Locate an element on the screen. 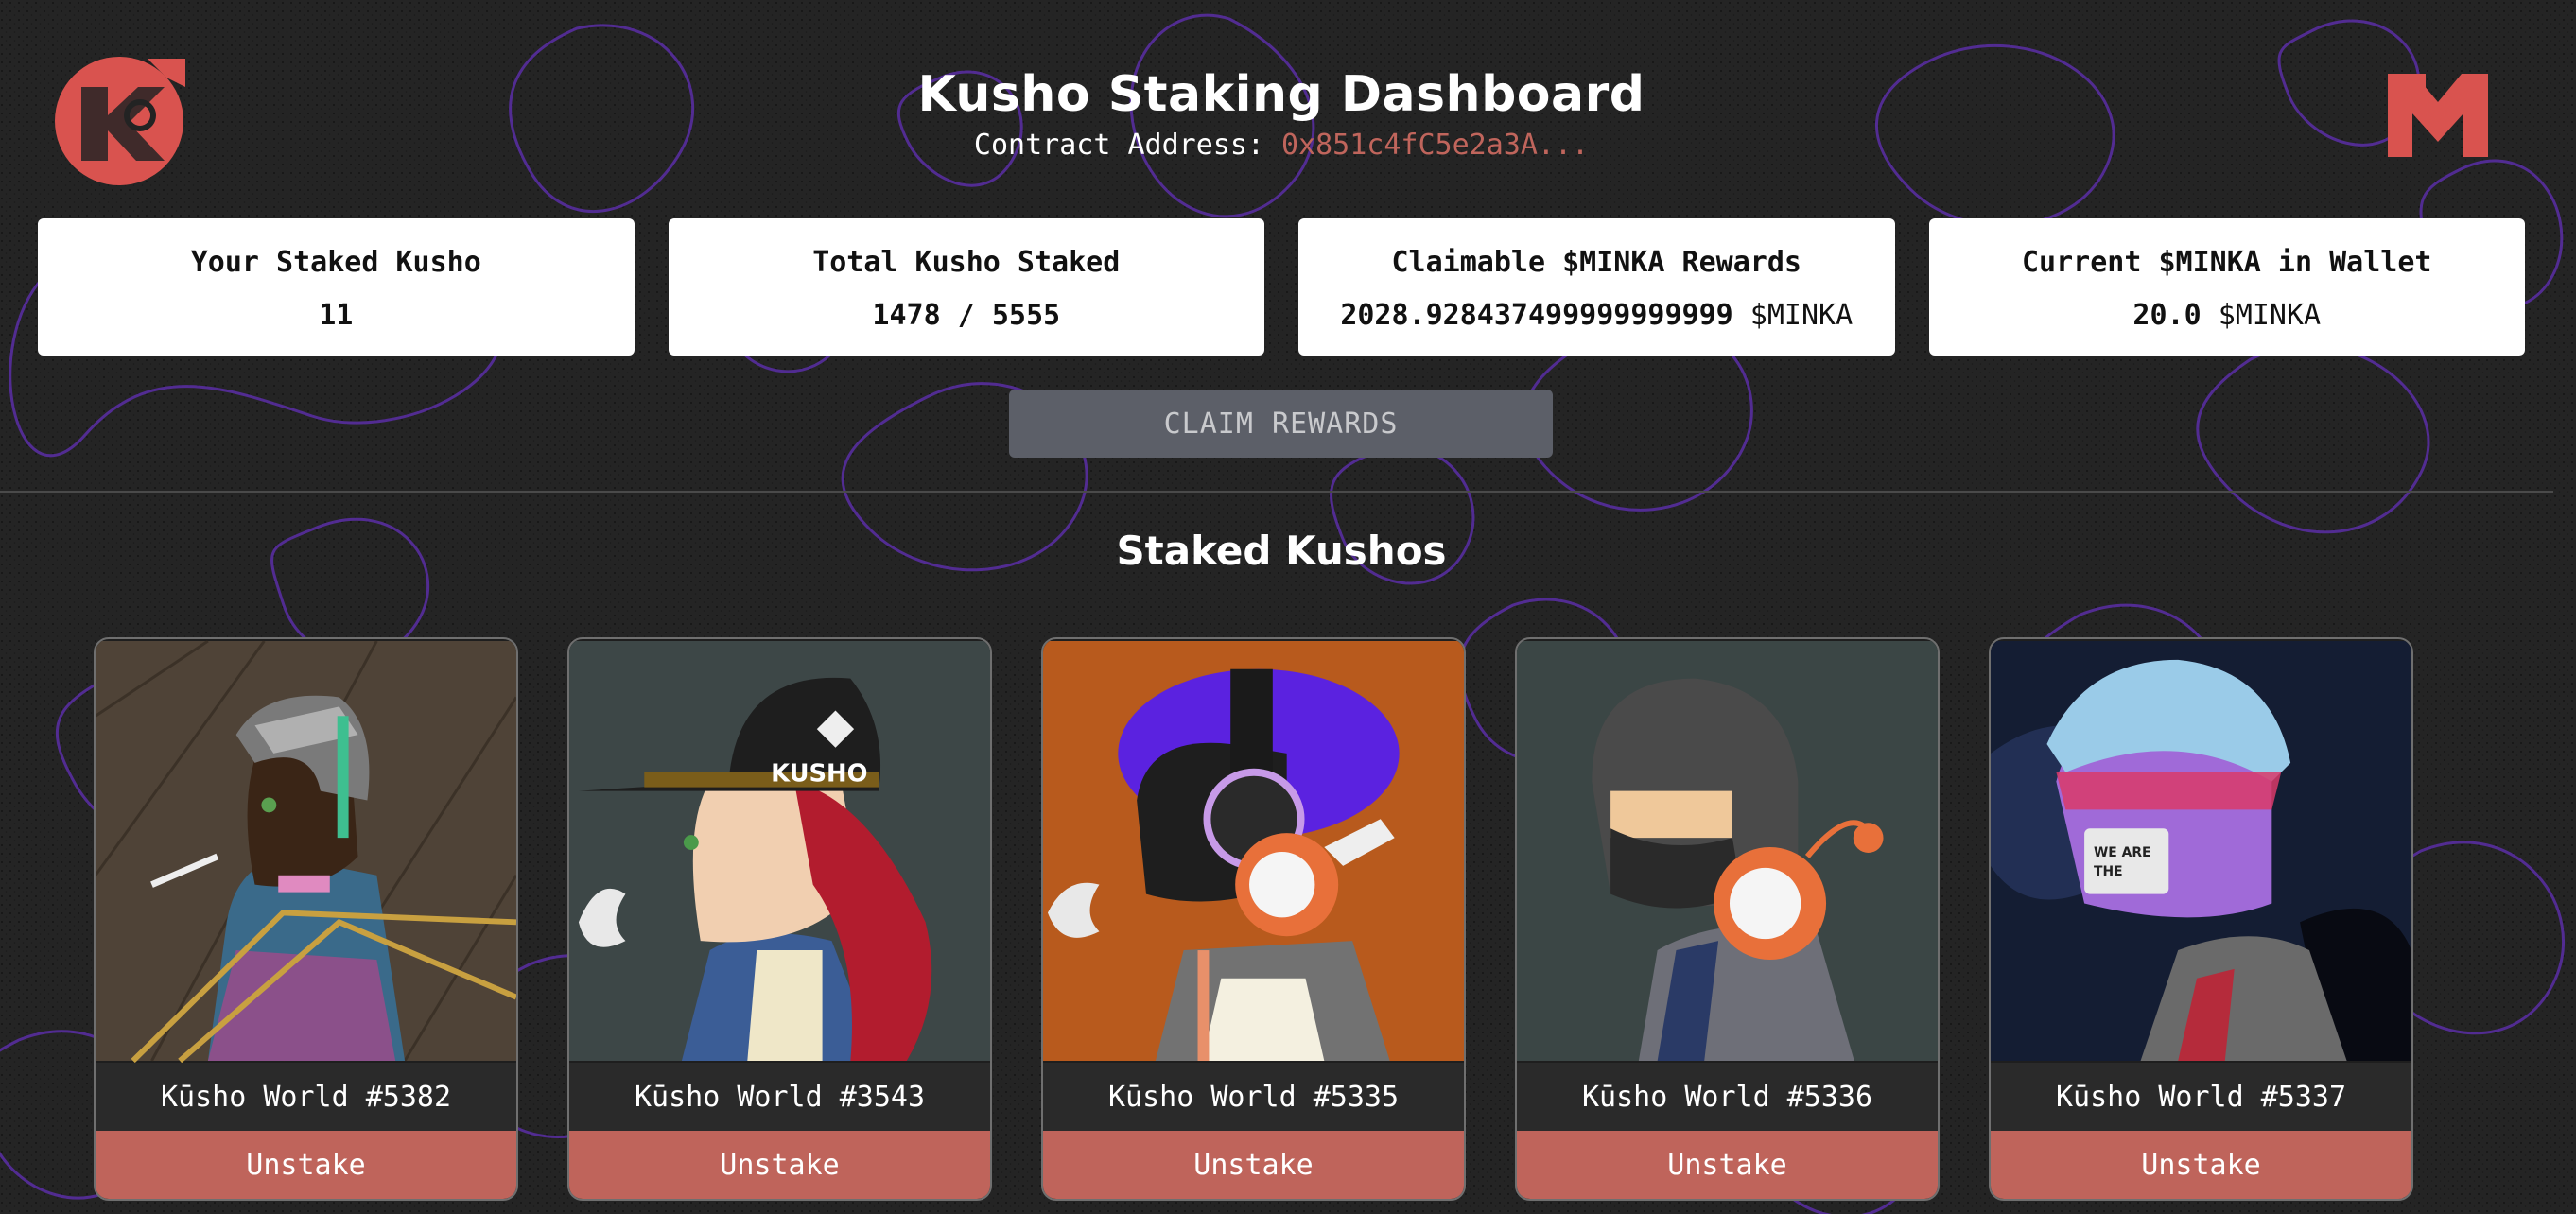  nft-card: KUSHO Kūsho World #3543 Unstake is located at coordinates (779, 919).